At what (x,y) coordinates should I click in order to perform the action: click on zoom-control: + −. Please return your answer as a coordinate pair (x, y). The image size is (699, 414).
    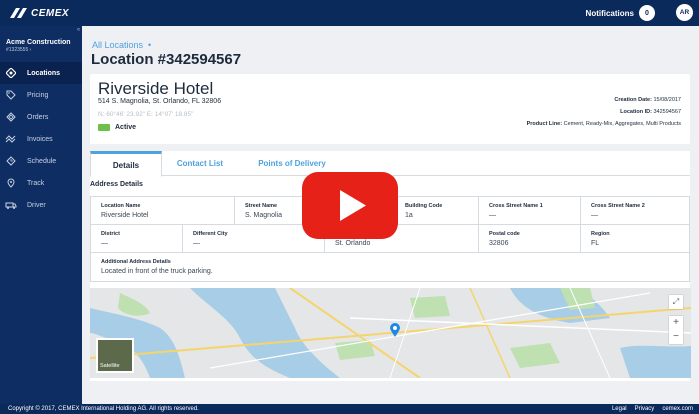
    Looking at the image, I should click on (676, 330).